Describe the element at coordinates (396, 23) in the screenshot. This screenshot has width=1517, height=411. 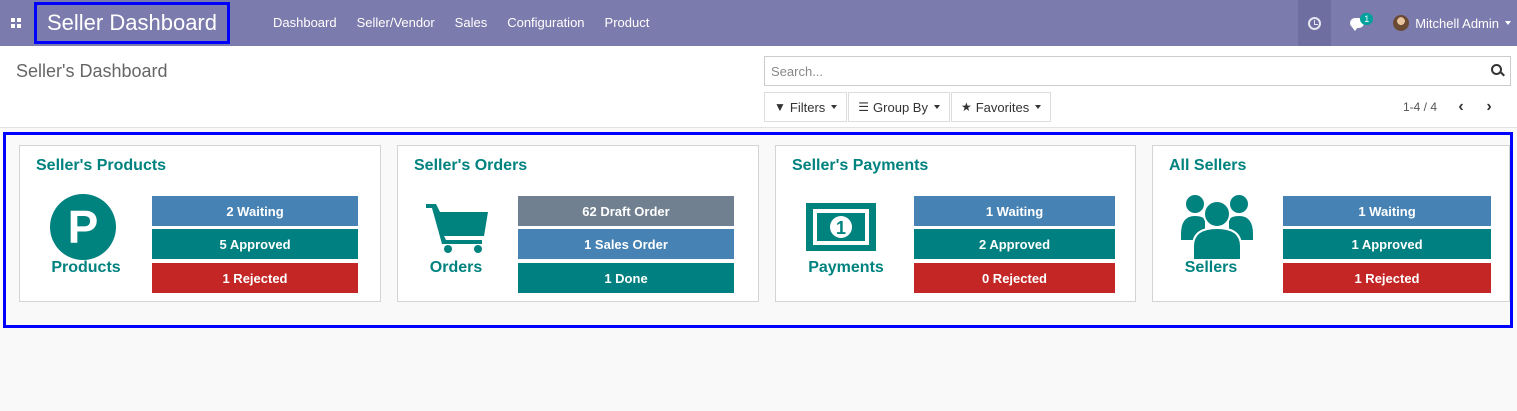
I see `menu-seller-vendor: Seller/Vendor` at that location.